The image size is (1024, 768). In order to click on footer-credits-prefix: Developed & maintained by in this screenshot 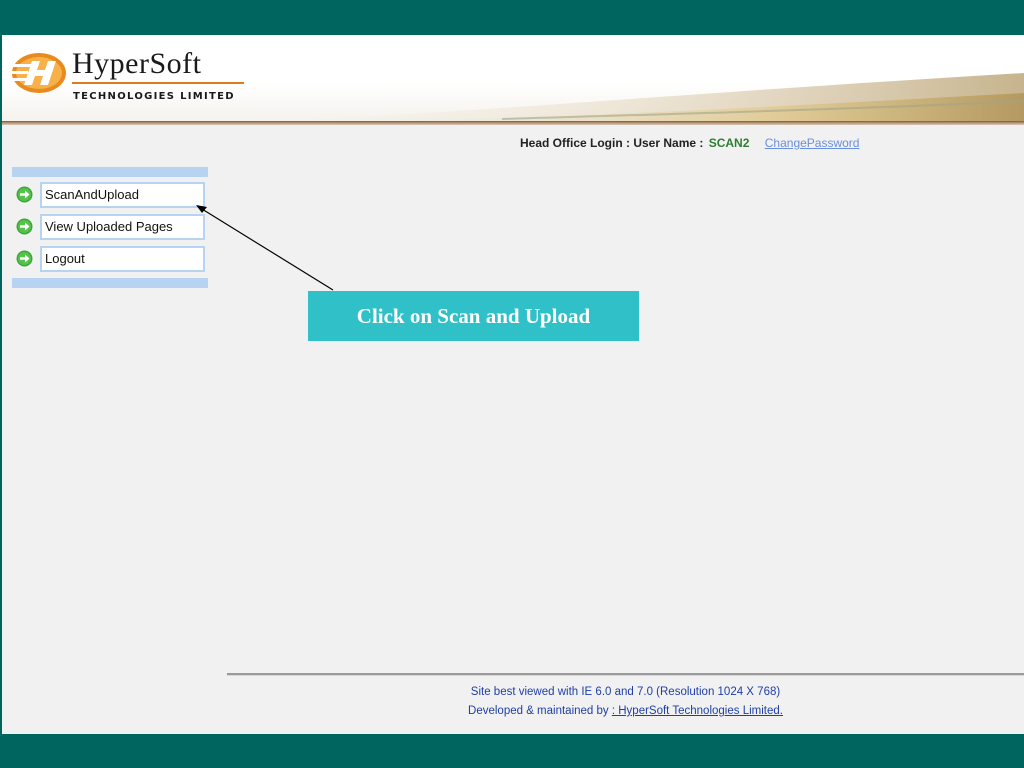, I will do `click(540, 711)`.